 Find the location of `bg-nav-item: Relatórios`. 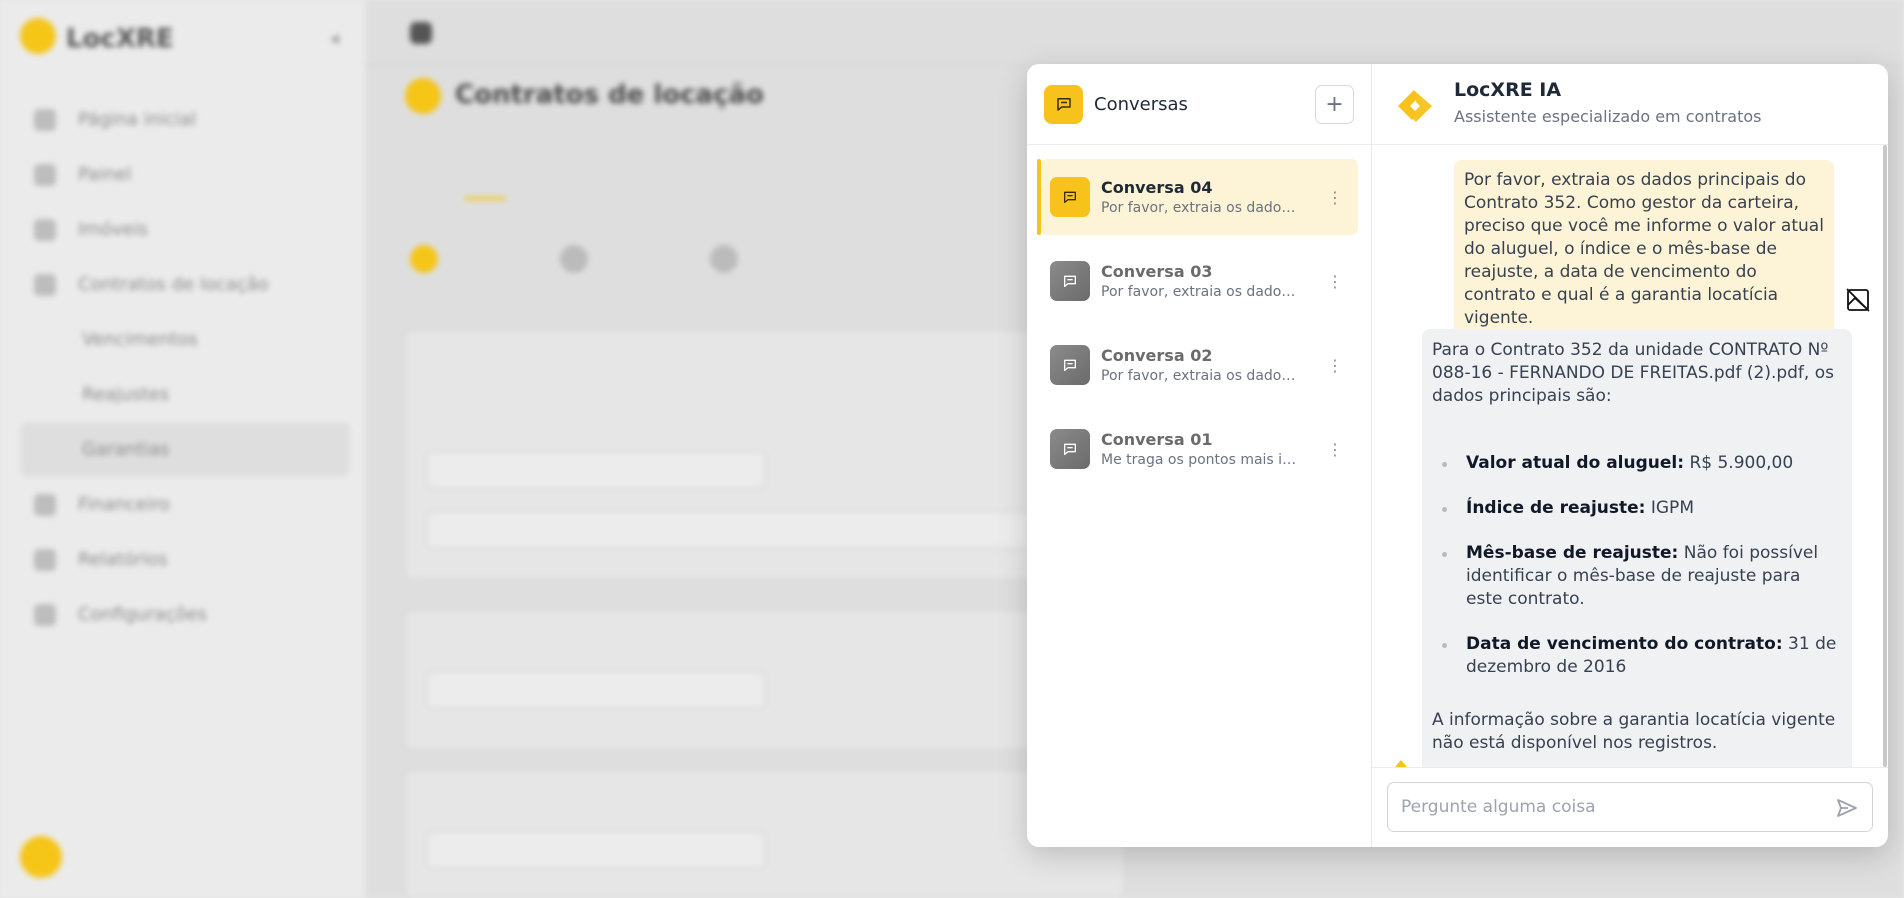

bg-nav-item: Relatórios is located at coordinates (185, 559).